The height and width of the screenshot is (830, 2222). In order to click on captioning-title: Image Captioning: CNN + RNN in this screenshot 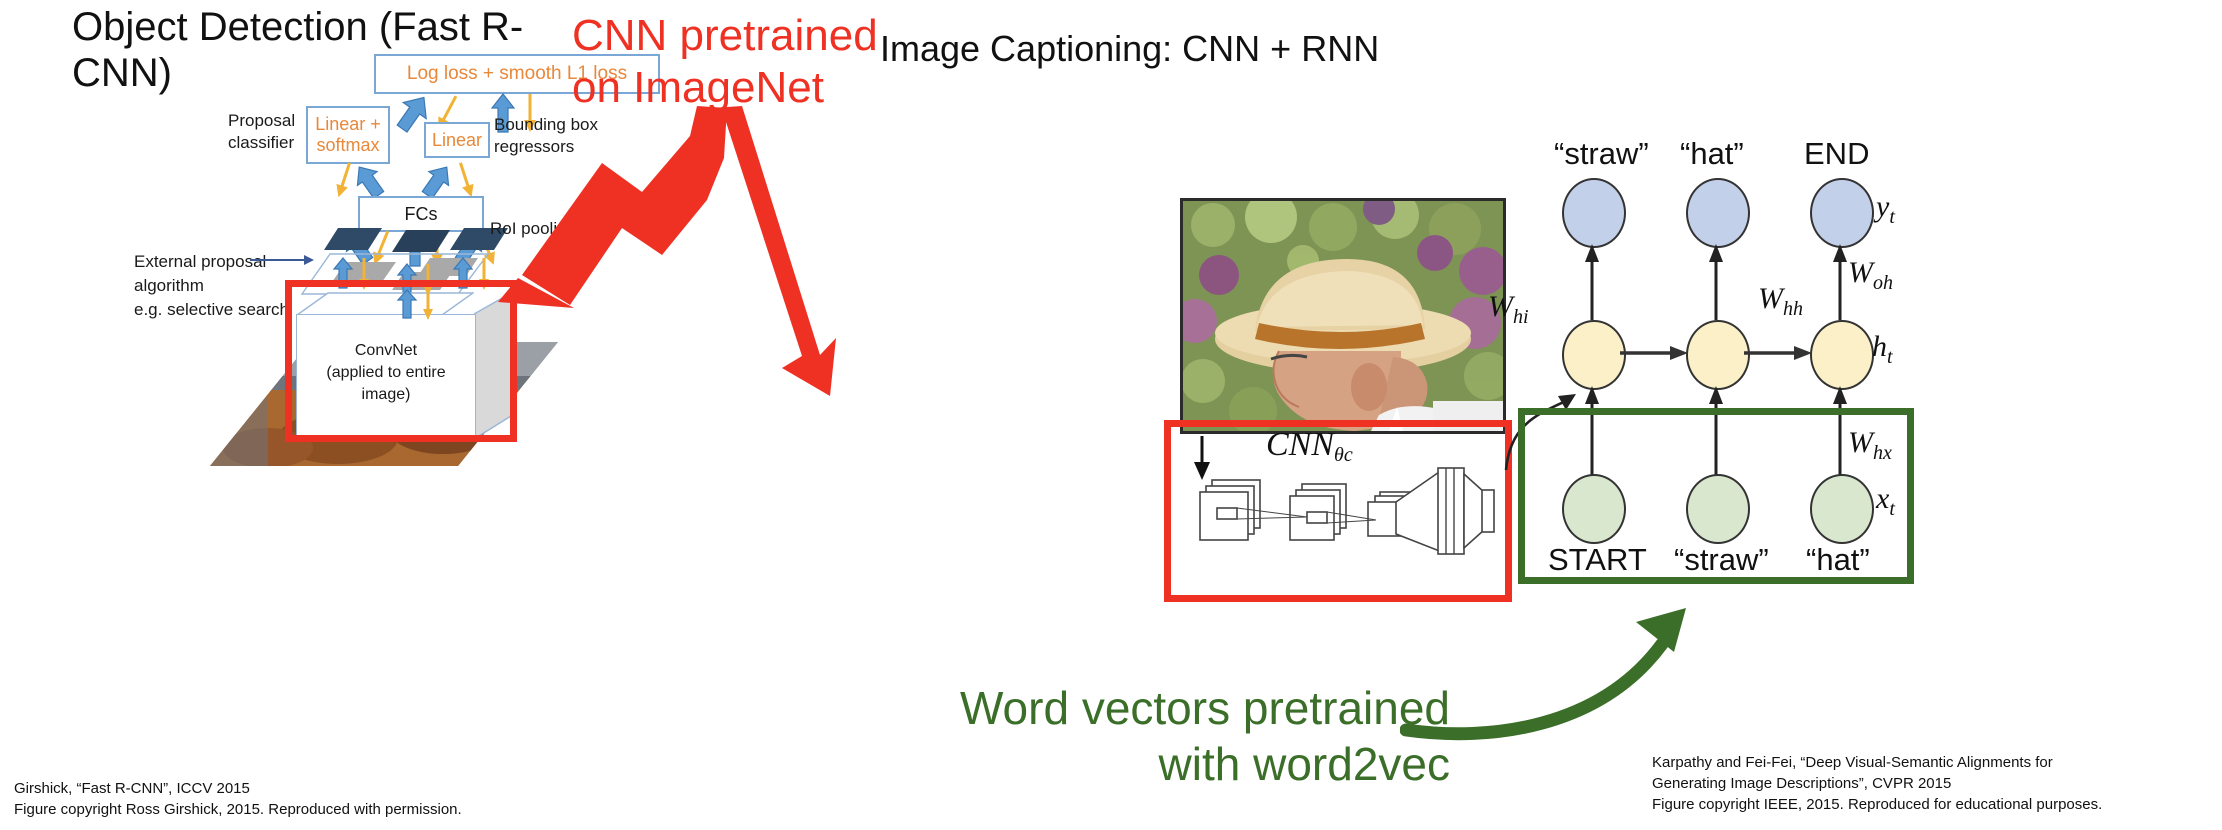, I will do `click(1130, 48)`.